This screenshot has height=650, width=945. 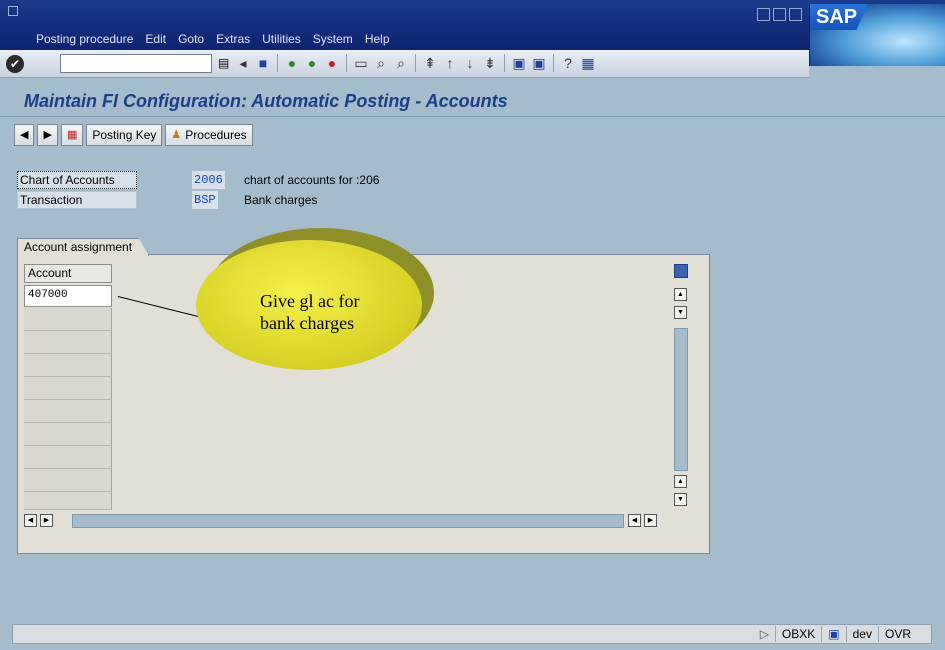 What do you see at coordinates (312, 180) in the screenshot?
I see `chart-of-accounts-description: chart of accounts for :206` at bounding box center [312, 180].